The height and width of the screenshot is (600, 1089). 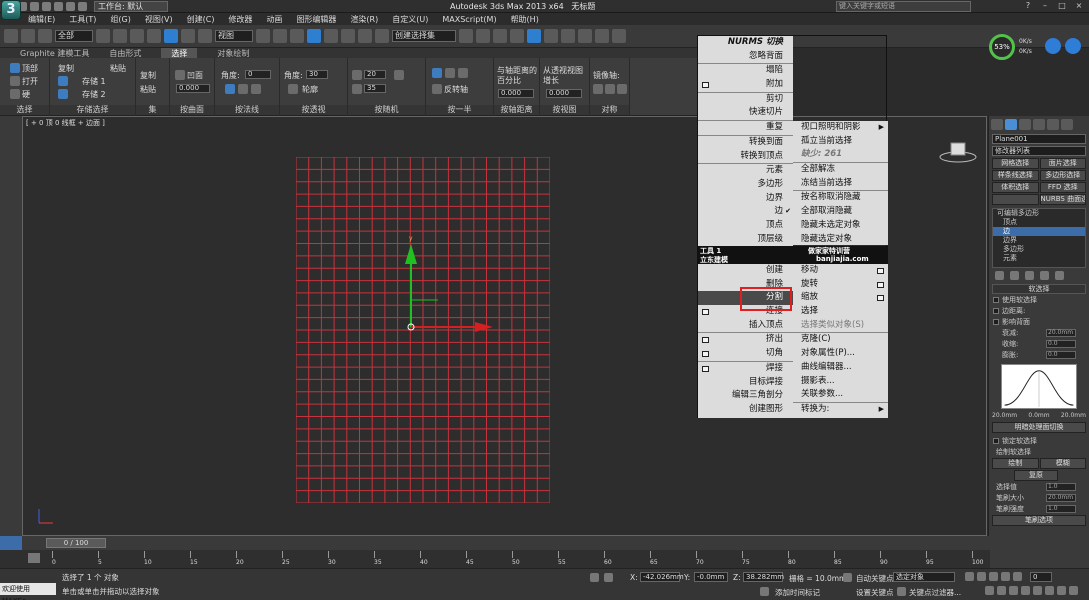 What do you see at coordinates (996, 311) in the screenshot?
I see `edge-distance-checkbox` at bounding box center [996, 311].